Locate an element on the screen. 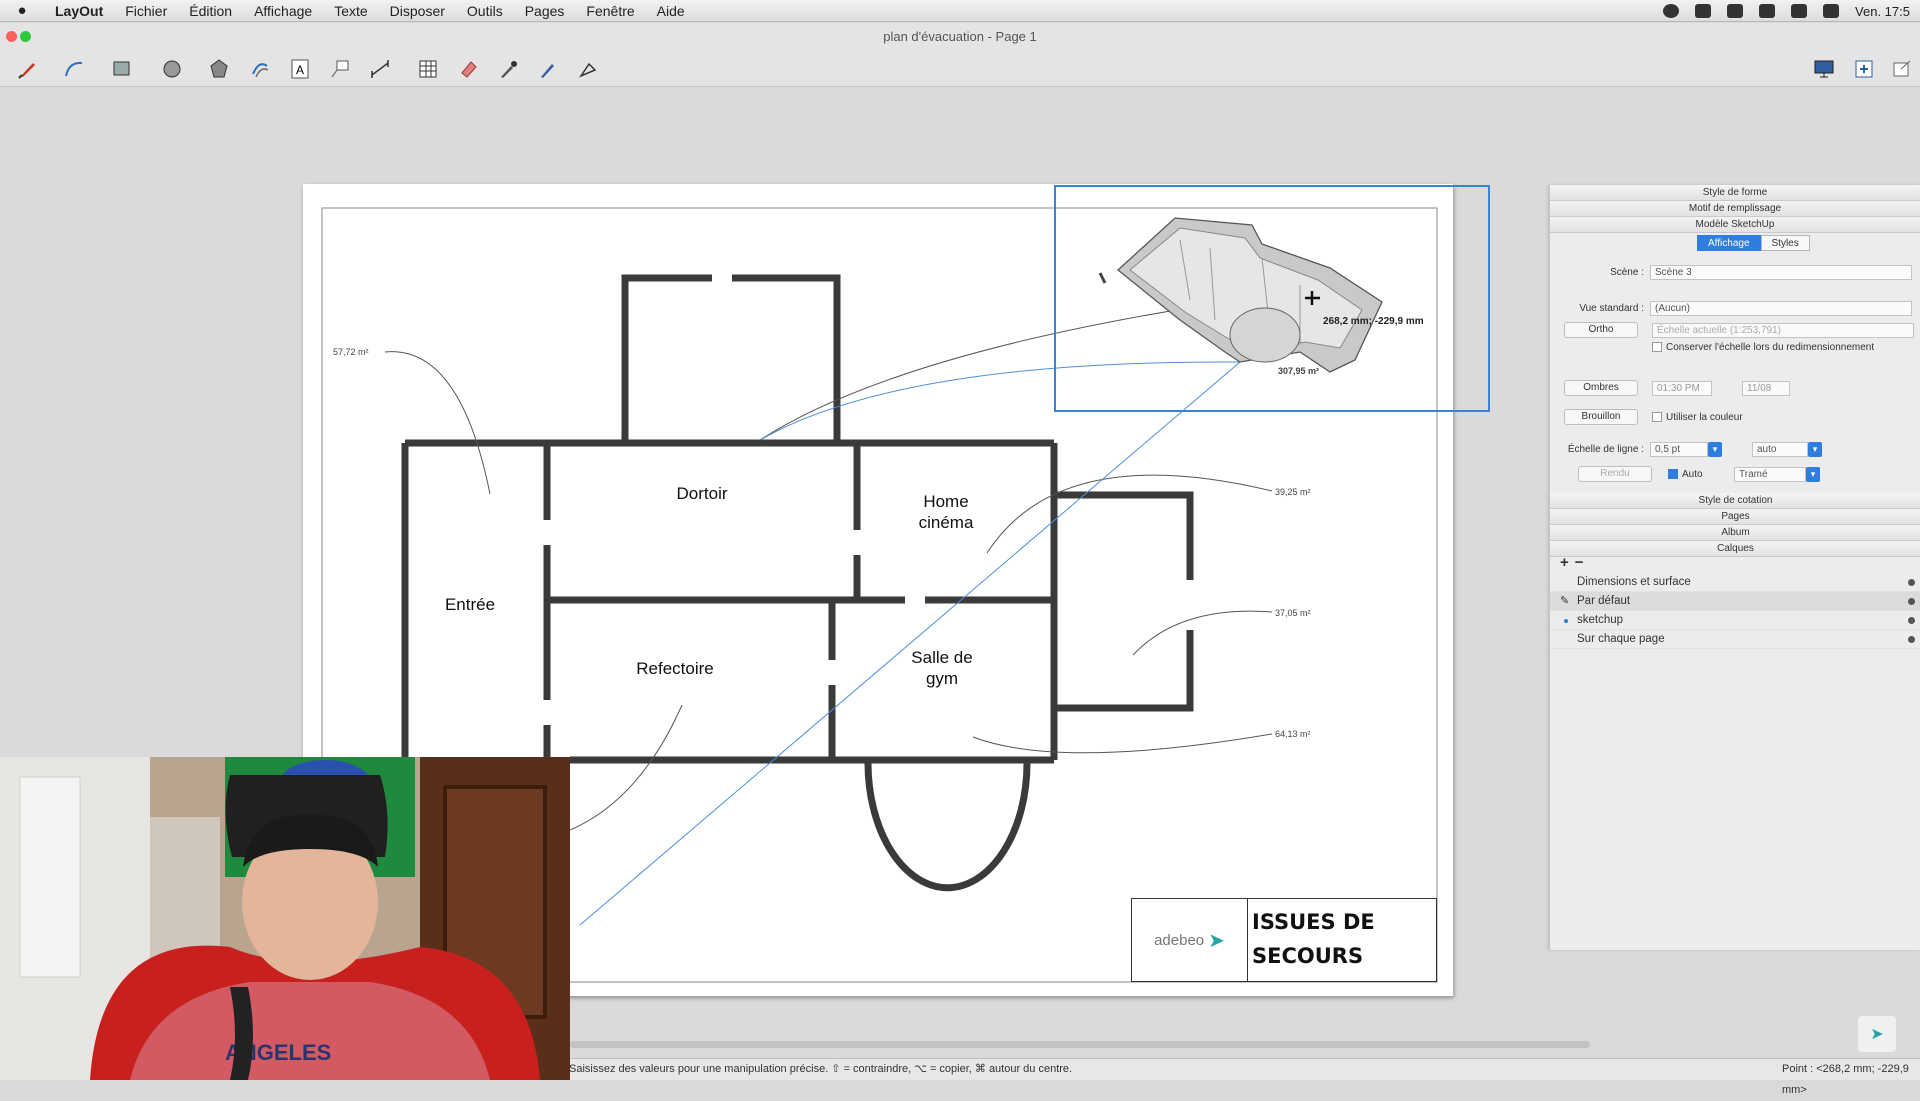 This screenshot has width=1920, height=1101. room-label-dortoir: Dortoir is located at coordinates (701, 493).